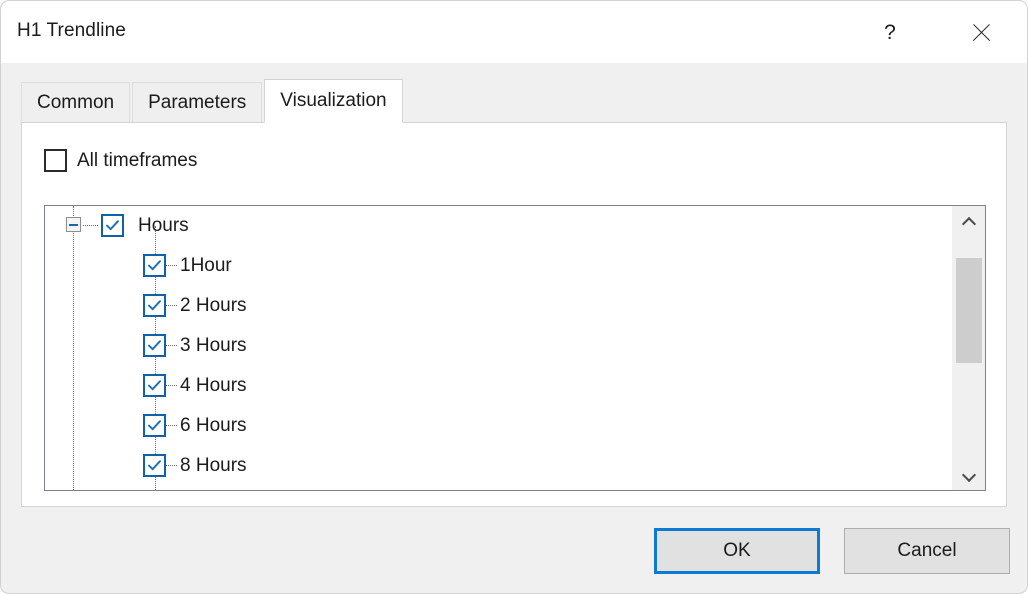  I want to click on tree-label-6hours: 6 Hours, so click(213, 425).